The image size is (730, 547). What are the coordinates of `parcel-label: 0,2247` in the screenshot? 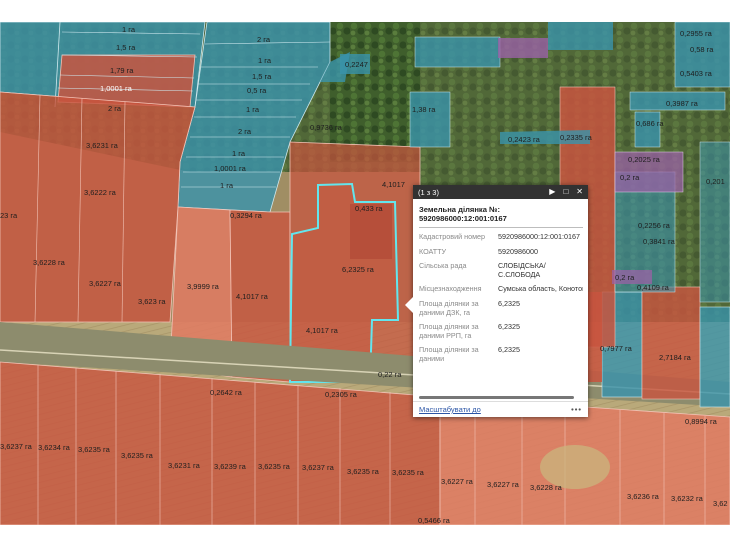 It's located at (356, 64).